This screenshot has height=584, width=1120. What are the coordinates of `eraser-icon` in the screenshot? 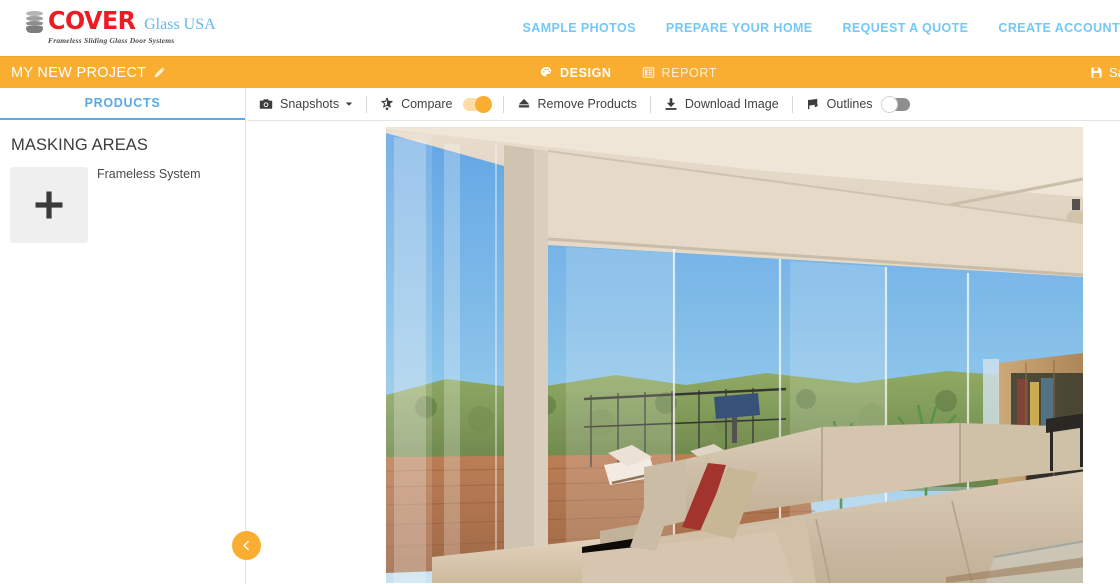 It's located at (523, 103).